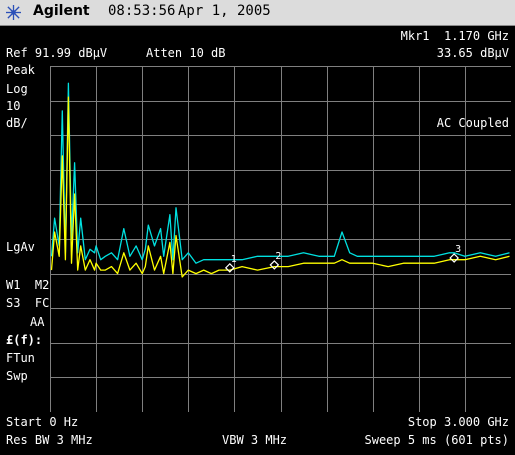  What do you see at coordinates (234, 259) in the screenshot?
I see `marker-label: 1` at bounding box center [234, 259].